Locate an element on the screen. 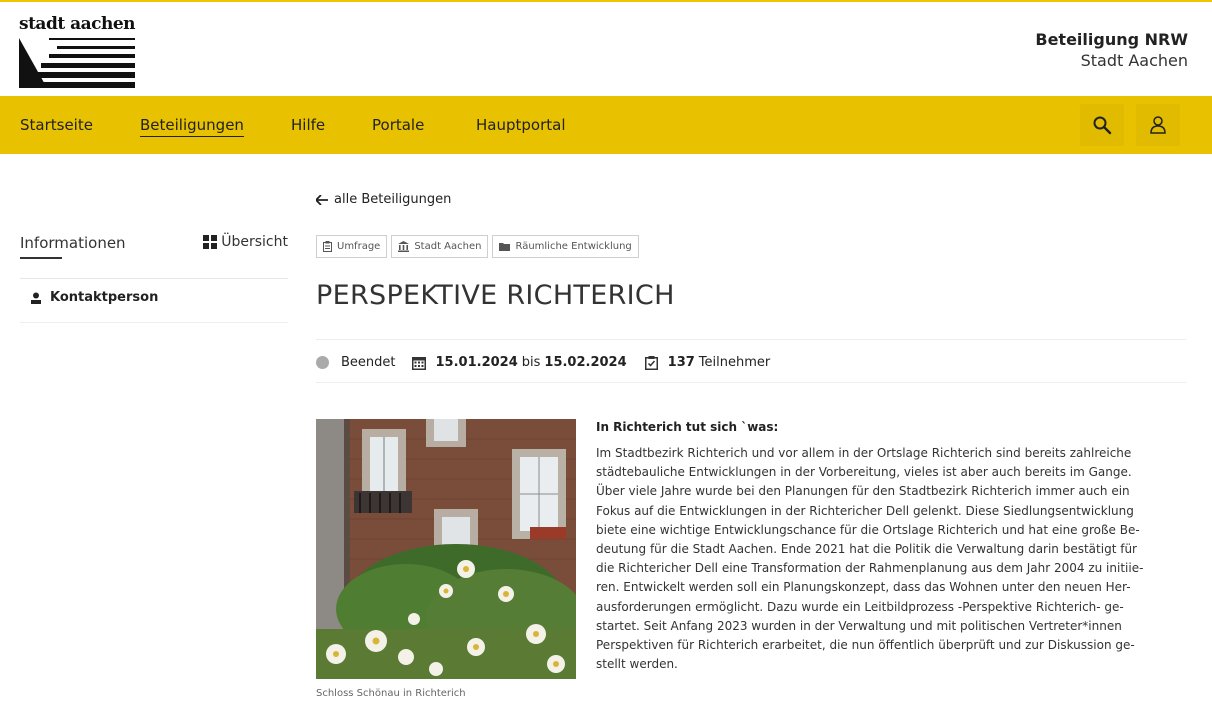 The width and height of the screenshot is (1212, 706). participants-label: Teilnehmer is located at coordinates (734, 362).